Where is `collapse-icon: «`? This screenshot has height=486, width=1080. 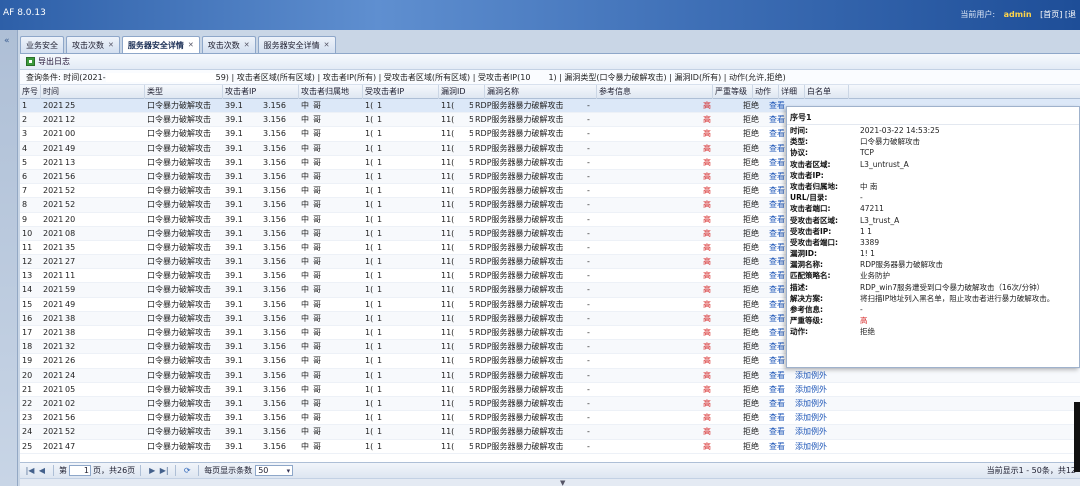 collapse-icon: « is located at coordinates (7, 41).